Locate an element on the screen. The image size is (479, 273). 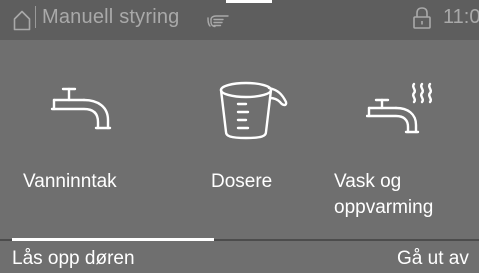
exit-button: Gå ut av is located at coordinates (433, 259).